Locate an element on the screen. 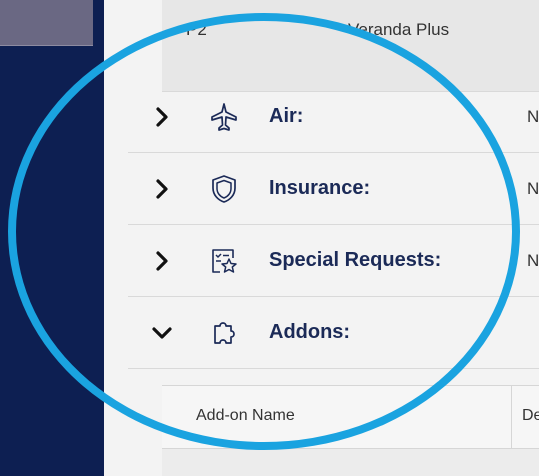 This screenshot has height=476, width=539. special-request-icon is located at coordinates (224, 261).